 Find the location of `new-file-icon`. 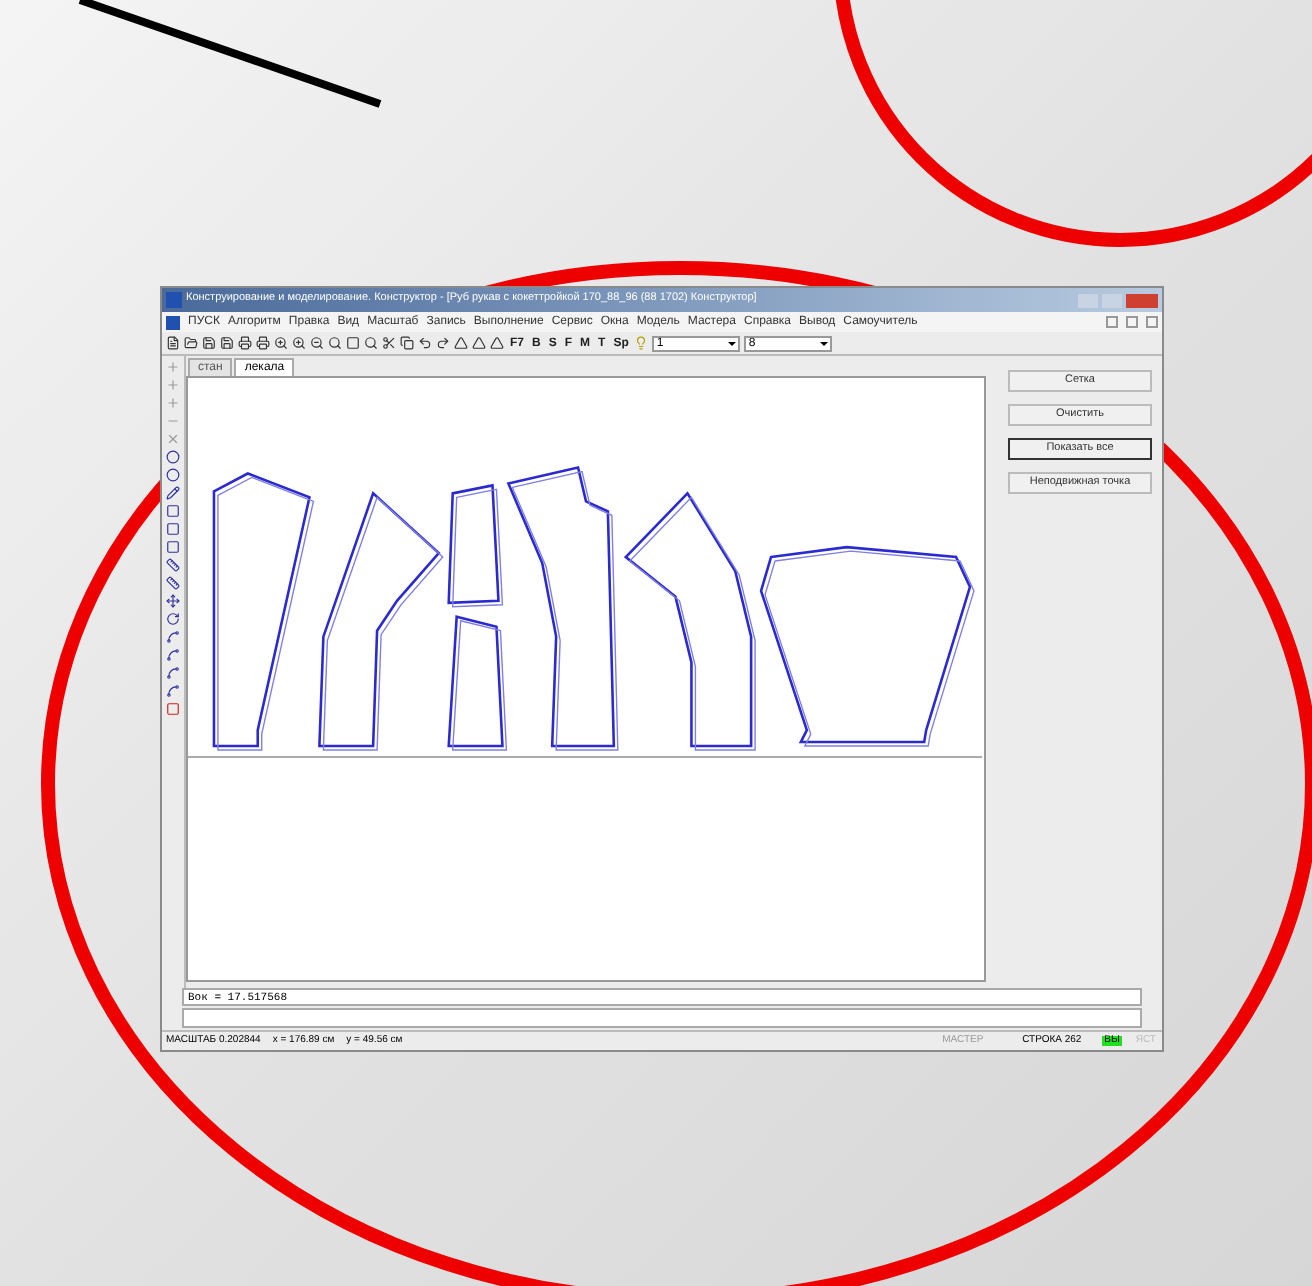

new-file-icon is located at coordinates (173, 343).